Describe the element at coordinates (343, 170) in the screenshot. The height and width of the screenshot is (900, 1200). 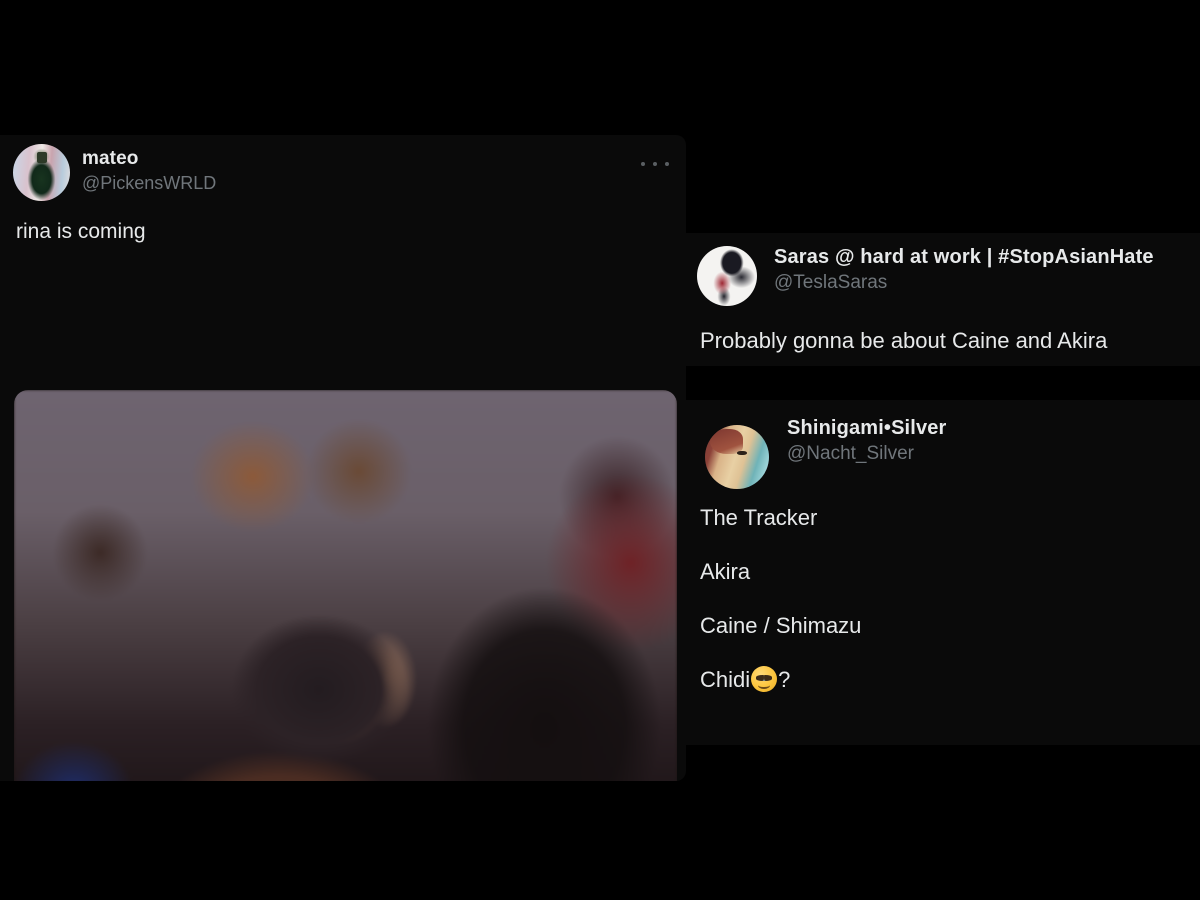
I see `main-tweet-header: mateo @PickensWRLD` at that location.